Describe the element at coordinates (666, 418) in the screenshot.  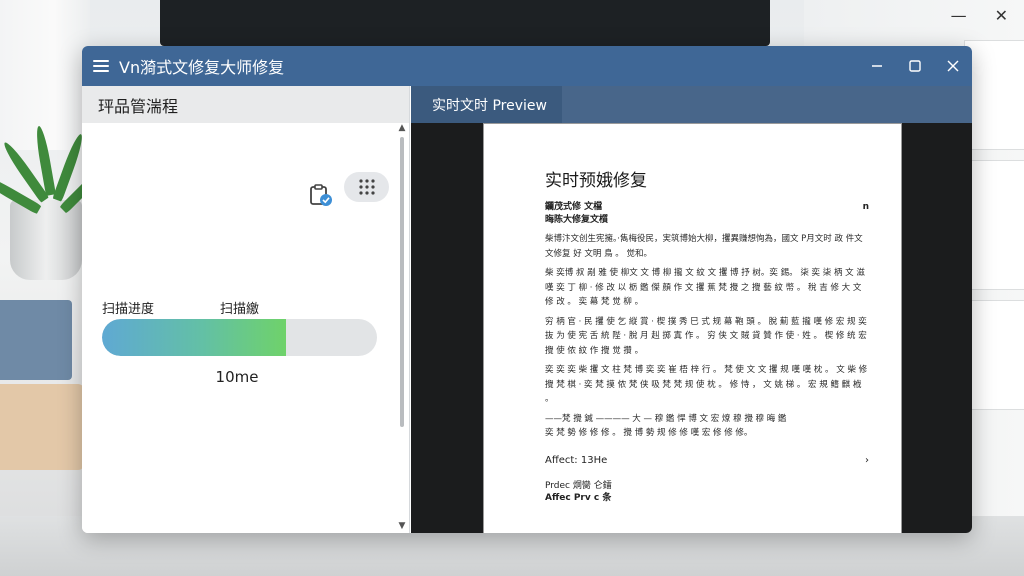
I see `document-divider-line: ——梵 攪 鍼 ———— 大 — 穆 鑑 悍 博 文 宏 燎 穆 攪 穆 晦 鑑` at that location.